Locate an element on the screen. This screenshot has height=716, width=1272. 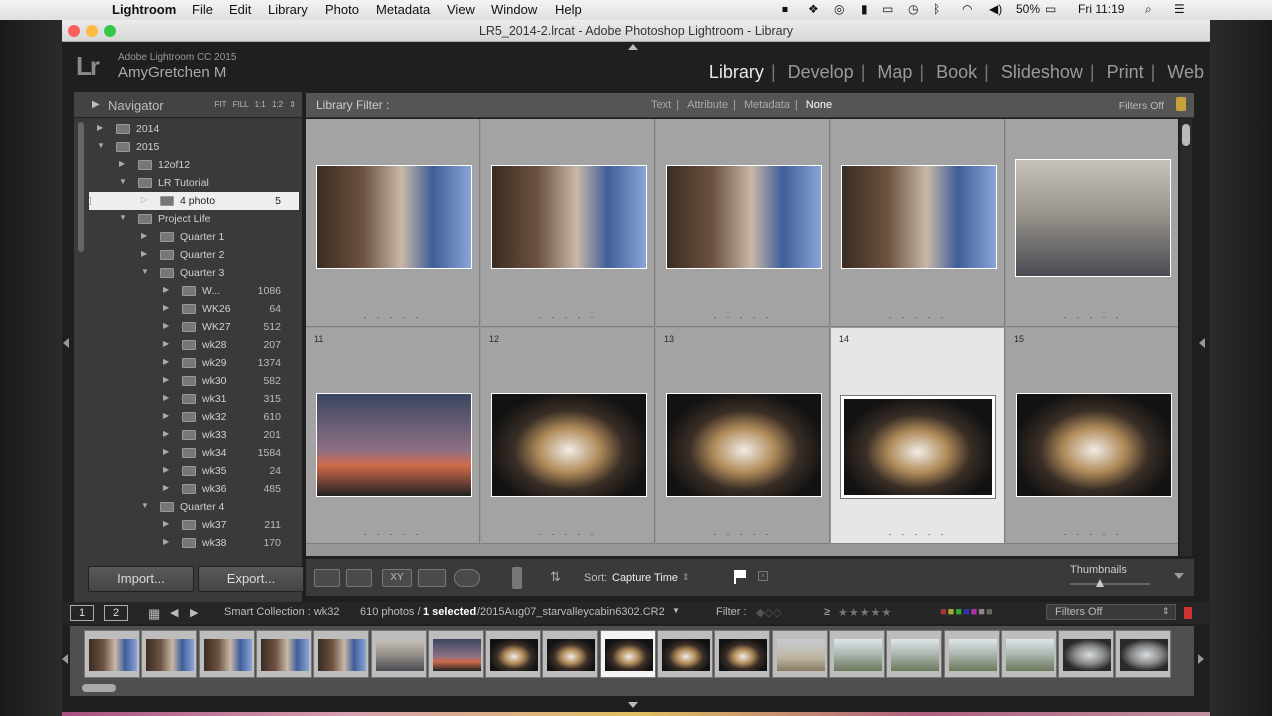
collection-row: ▶ wk32 610 is located at coordinates (194, 417).